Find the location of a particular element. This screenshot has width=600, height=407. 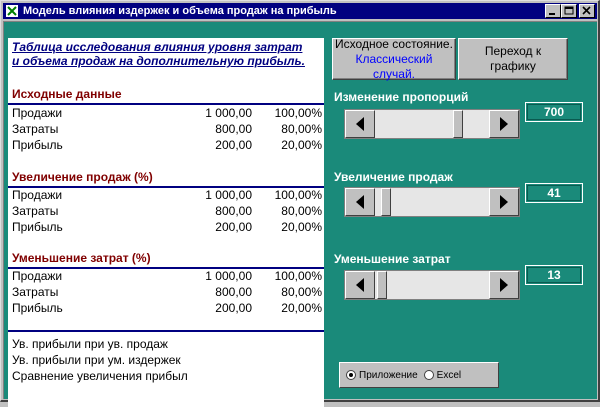

maximize-button is located at coordinates (569, 11).